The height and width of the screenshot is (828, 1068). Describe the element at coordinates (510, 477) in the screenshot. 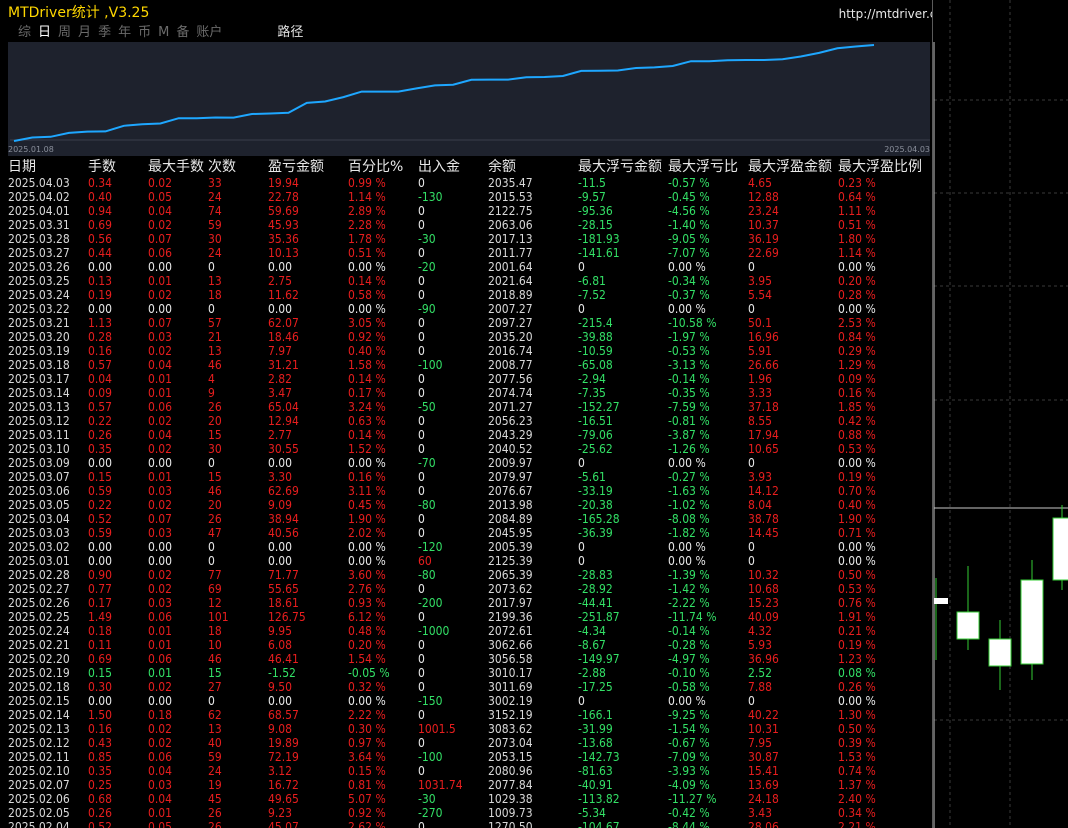

I see `table-cell: 2079.97` at that location.